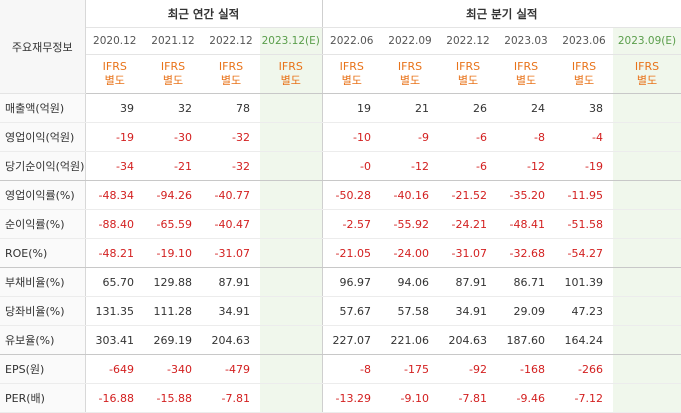  What do you see at coordinates (43, 398) in the screenshot?
I see `row-label: PER(배)` at bounding box center [43, 398].